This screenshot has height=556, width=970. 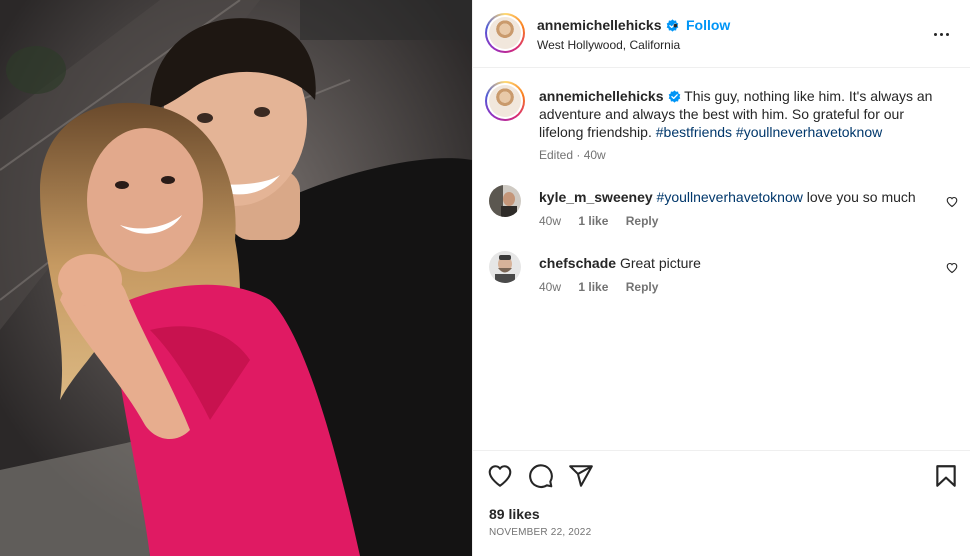 What do you see at coordinates (694, 132) in the screenshot?
I see `hashtag-bestfriends: #bestfriends` at bounding box center [694, 132].